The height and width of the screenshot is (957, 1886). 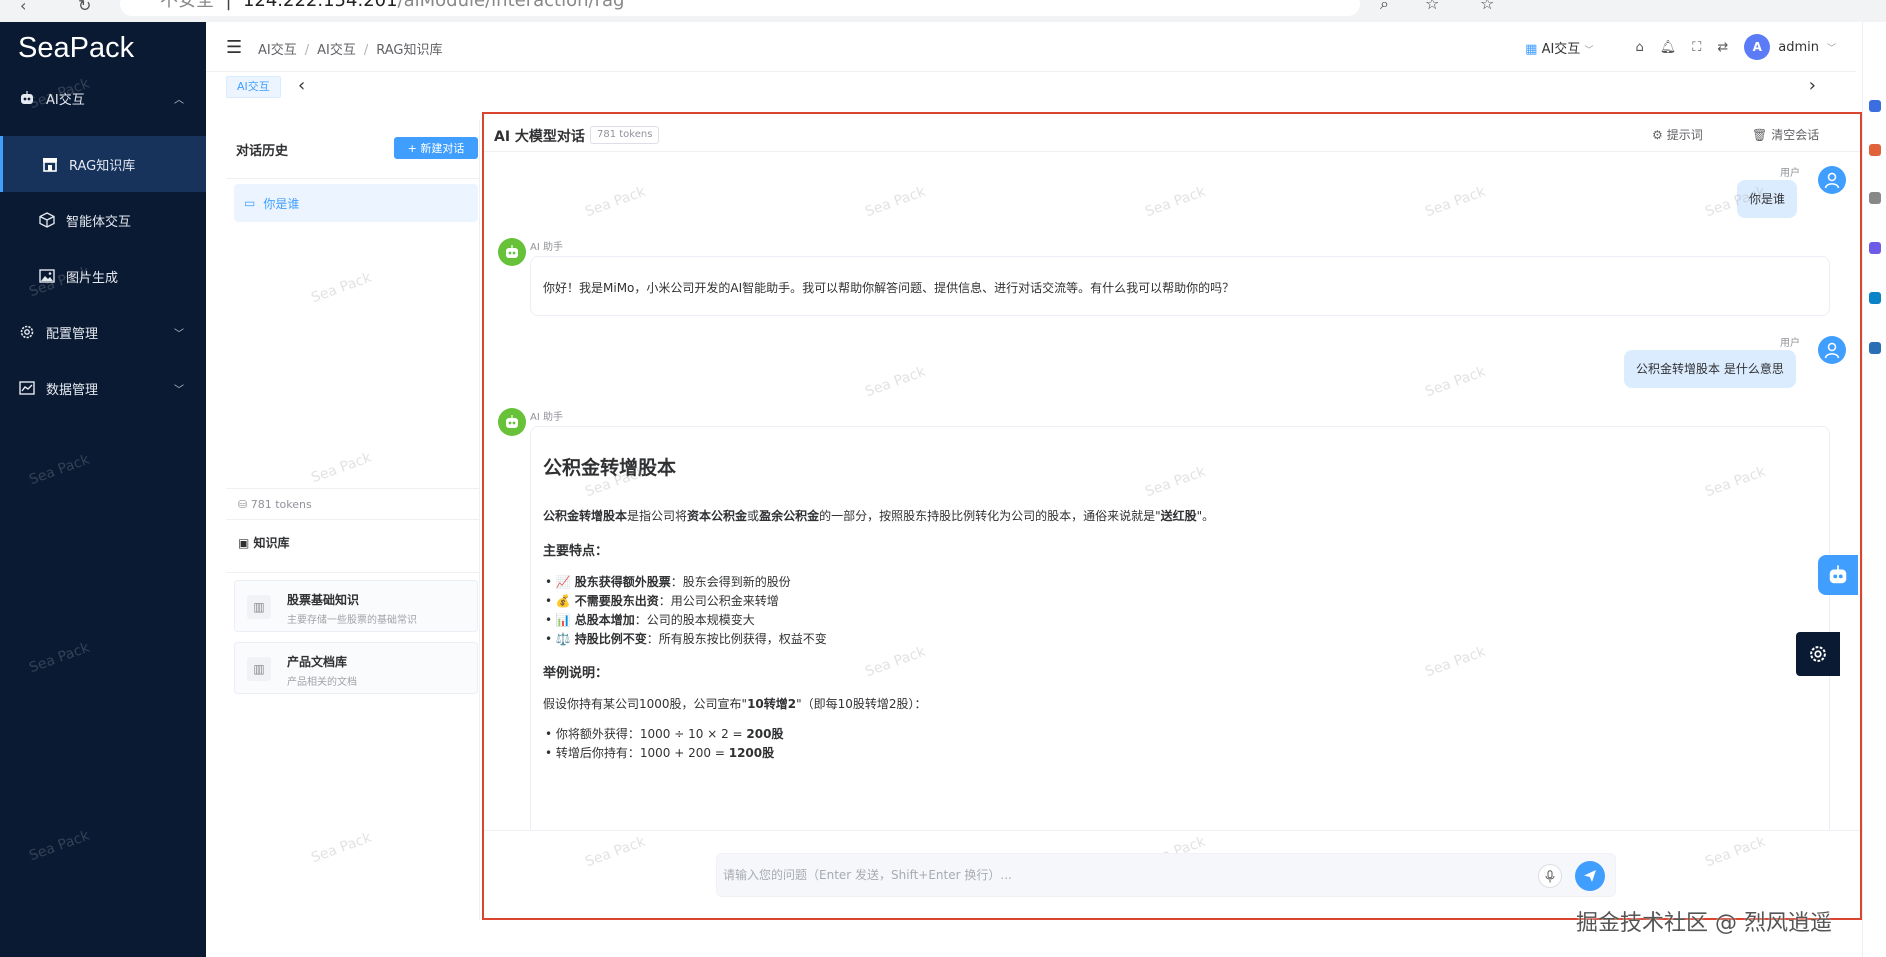 I want to click on menu-label: 智能体交互, so click(x=99, y=222).